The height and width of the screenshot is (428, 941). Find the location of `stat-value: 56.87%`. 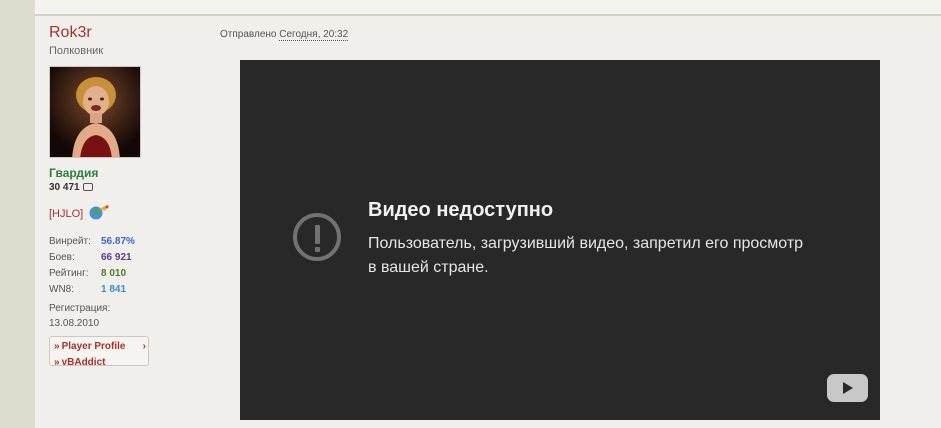

stat-value: 56.87% is located at coordinates (118, 241).